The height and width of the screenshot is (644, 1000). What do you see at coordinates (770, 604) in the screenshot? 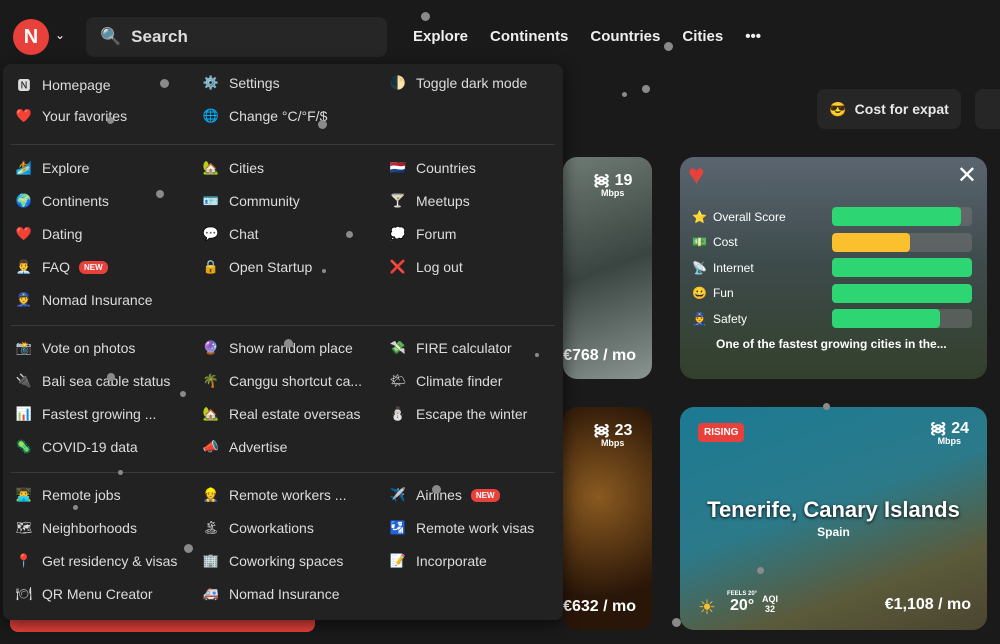
I see `aqi: AQI 32` at bounding box center [770, 604].